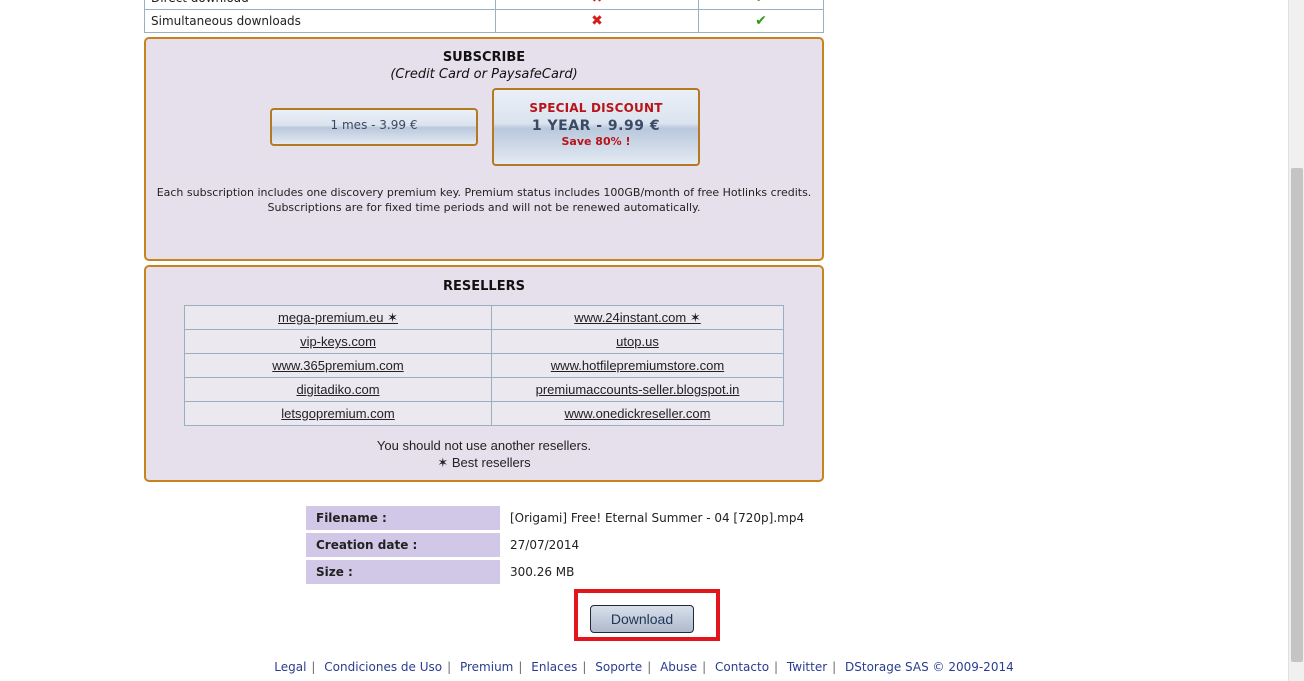  What do you see at coordinates (338, 317) in the screenshot?
I see `reseller-link: mega-premium.eu ✶` at bounding box center [338, 317].